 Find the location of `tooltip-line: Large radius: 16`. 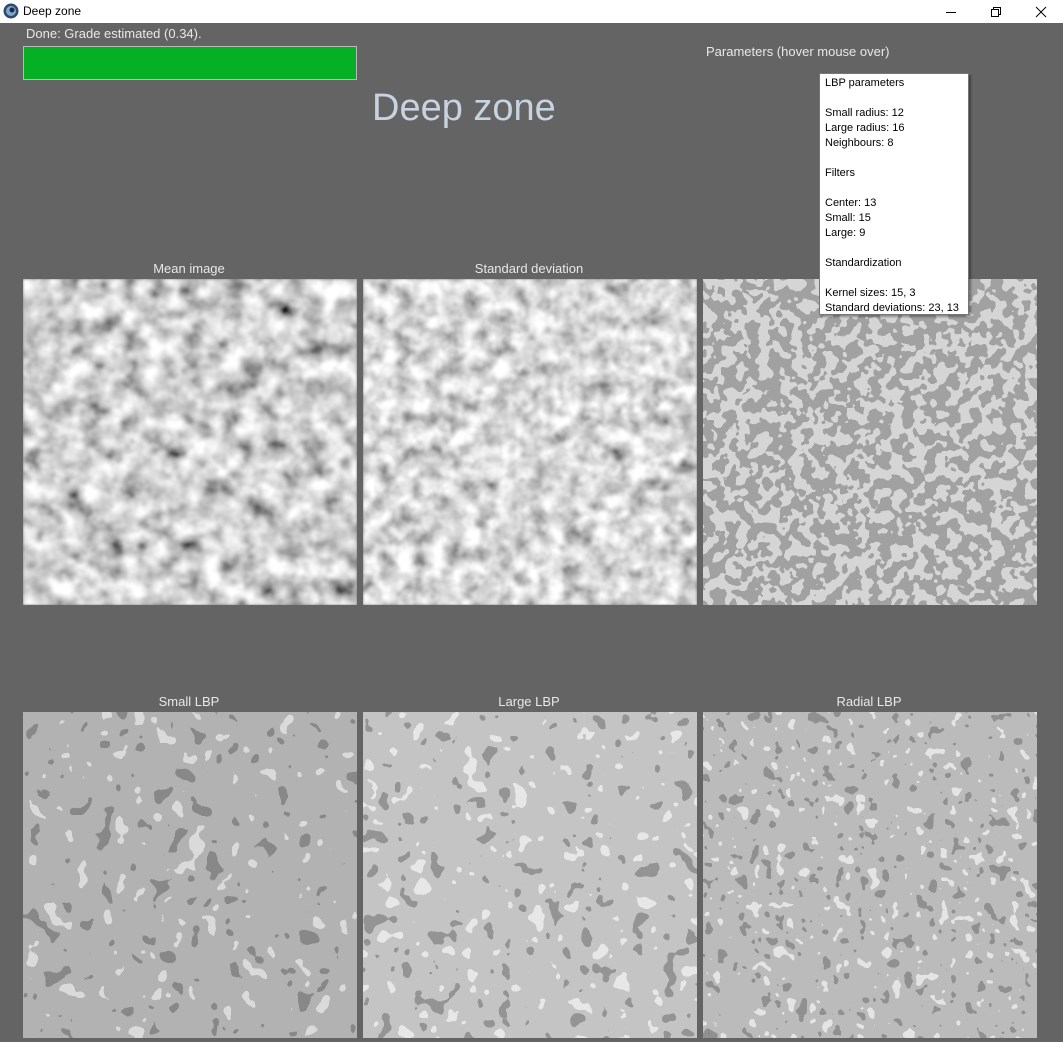

tooltip-line: Large radius: 16 is located at coordinates (865, 128).